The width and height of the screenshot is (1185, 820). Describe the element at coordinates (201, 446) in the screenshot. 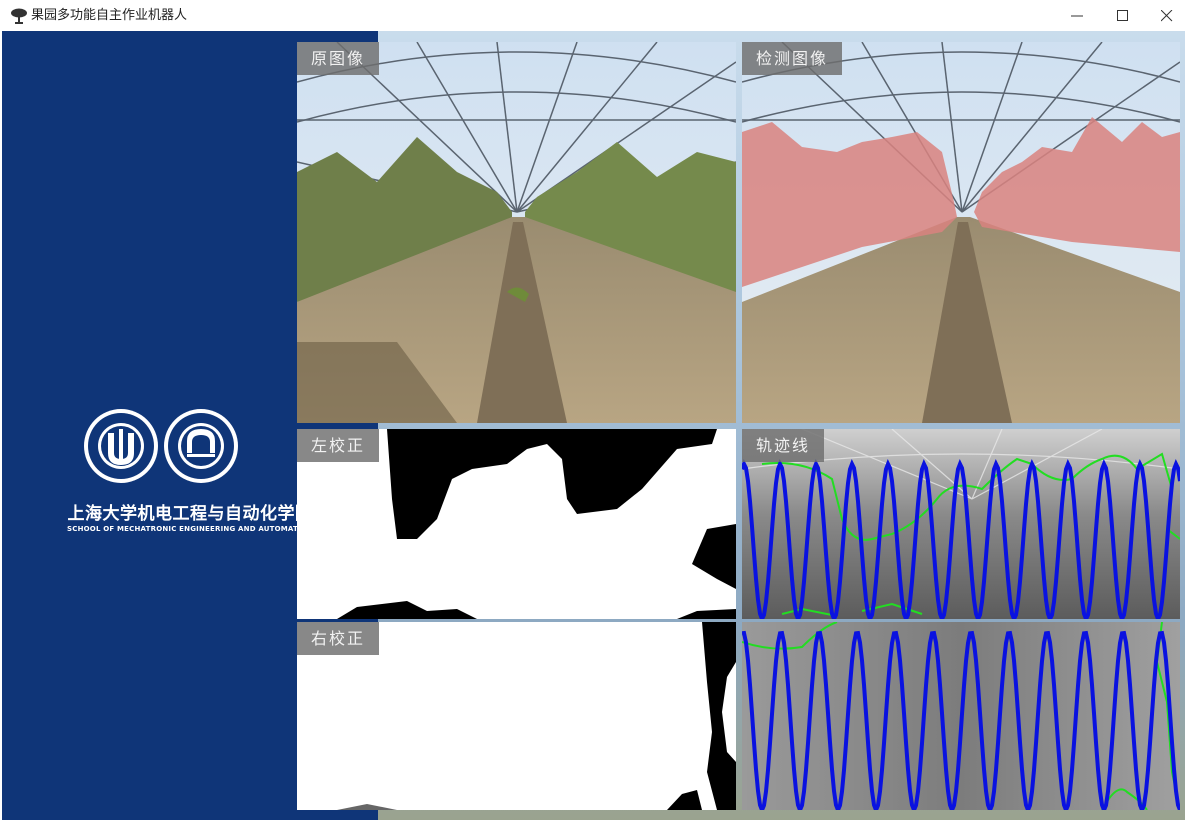

I see `mechatronic-school-seal-icon` at that location.